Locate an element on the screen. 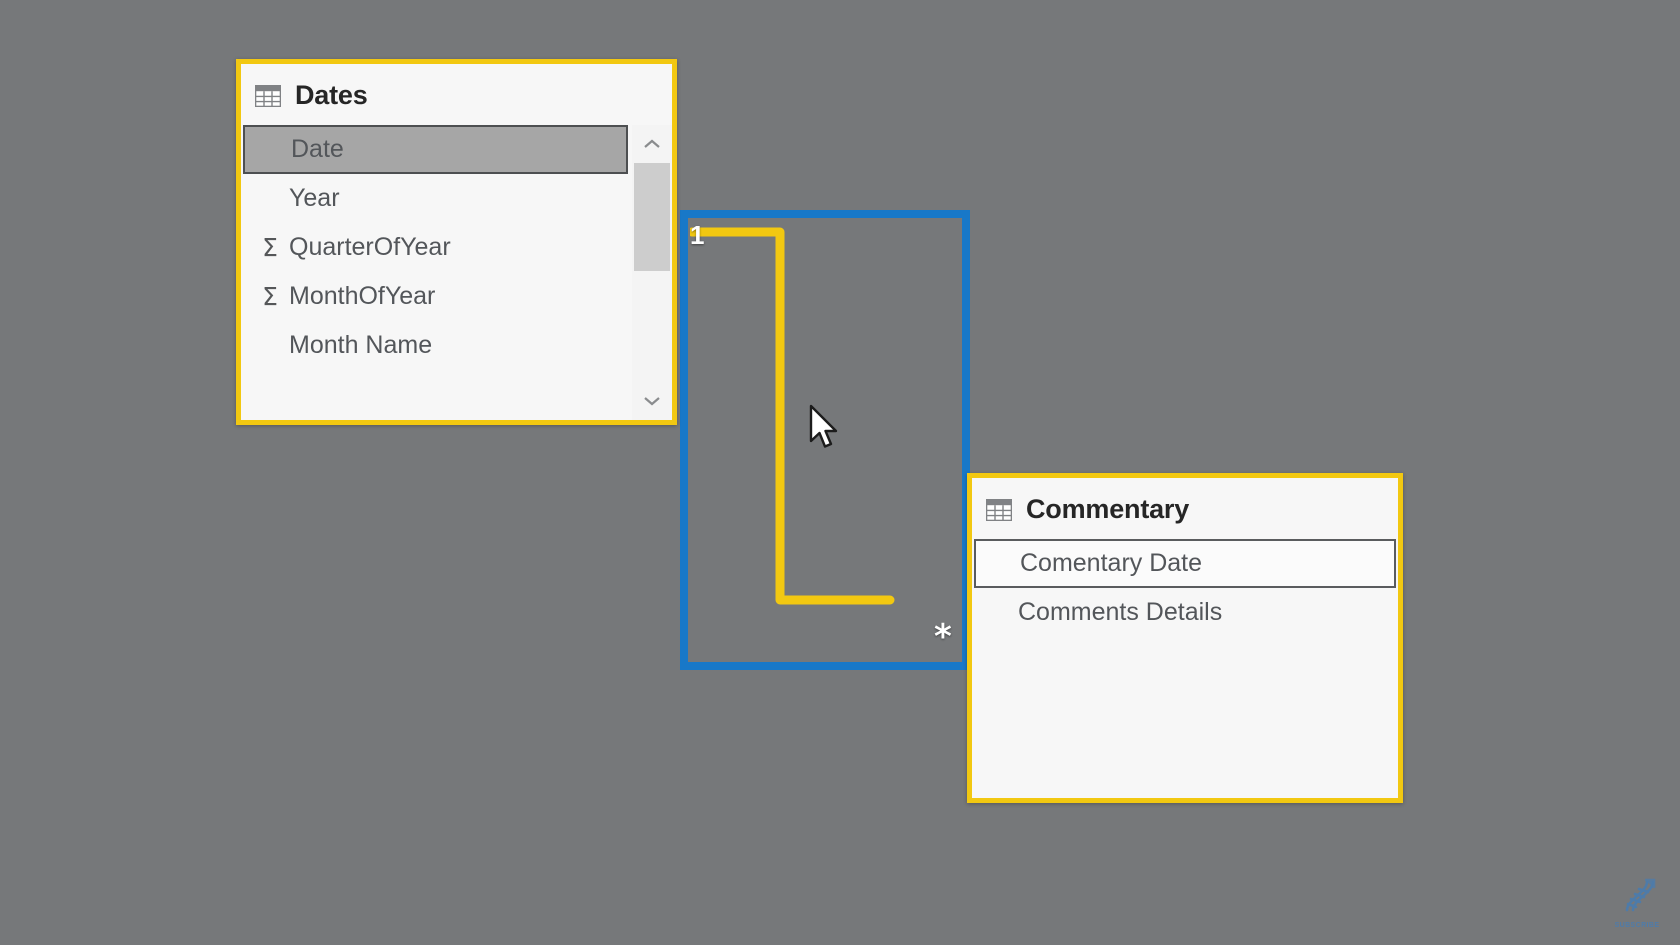  field-label: Date is located at coordinates (317, 149).